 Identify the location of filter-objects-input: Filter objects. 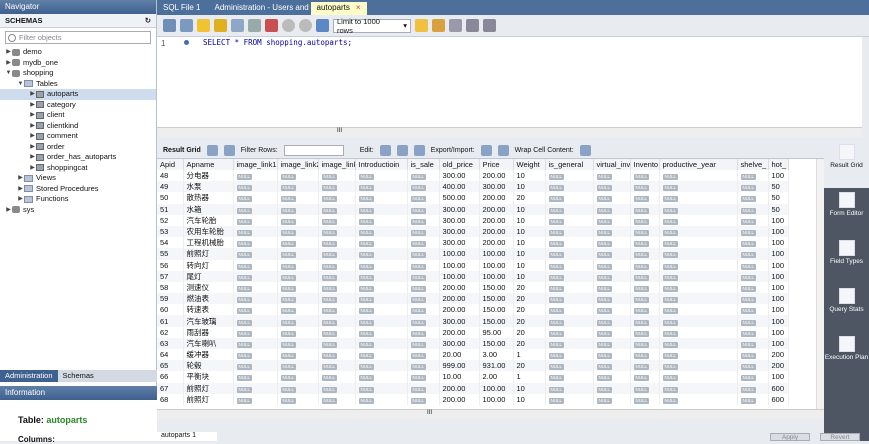
(78, 37).